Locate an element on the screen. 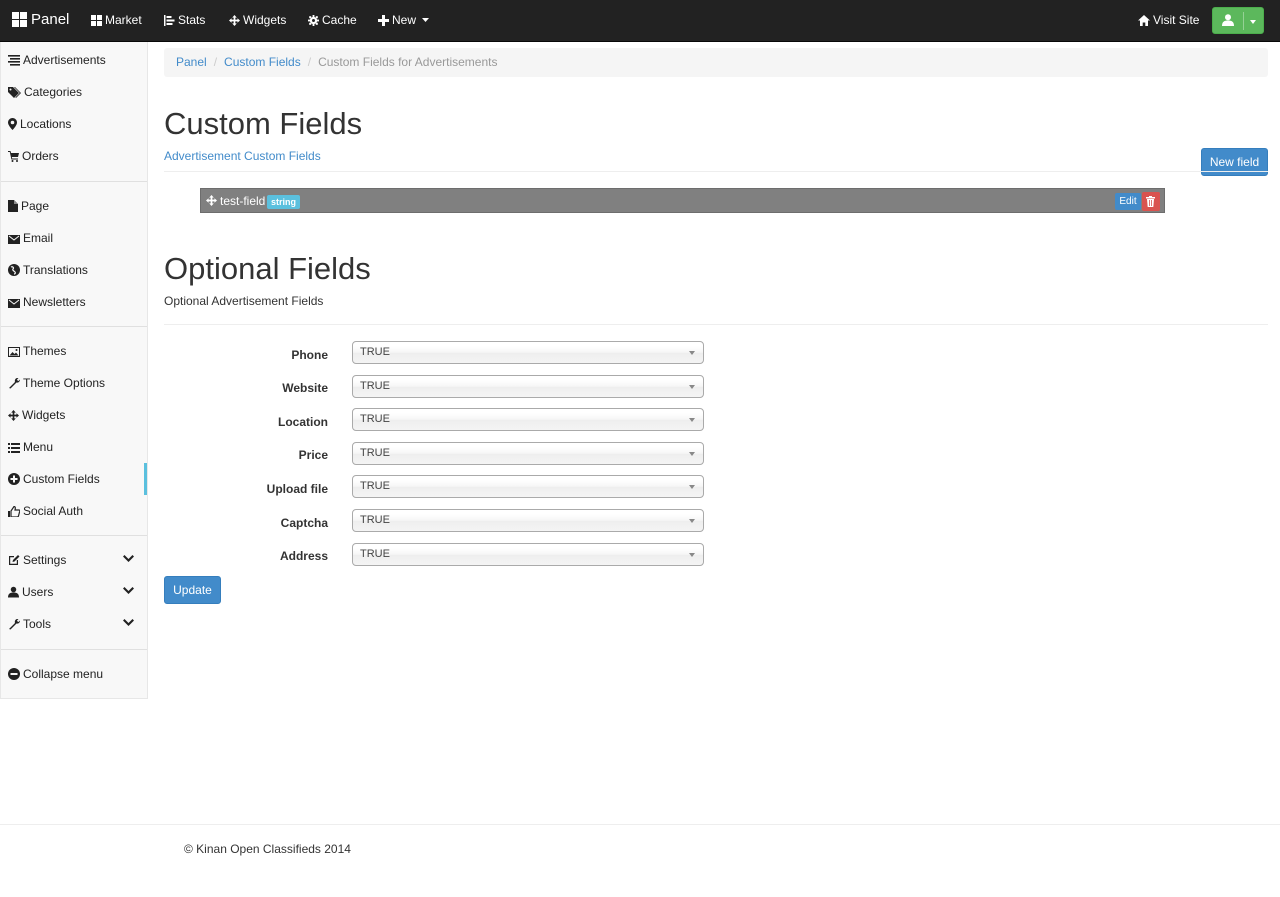 The width and height of the screenshot is (1280, 897). sidebar-item-label: Widgets is located at coordinates (44, 415).